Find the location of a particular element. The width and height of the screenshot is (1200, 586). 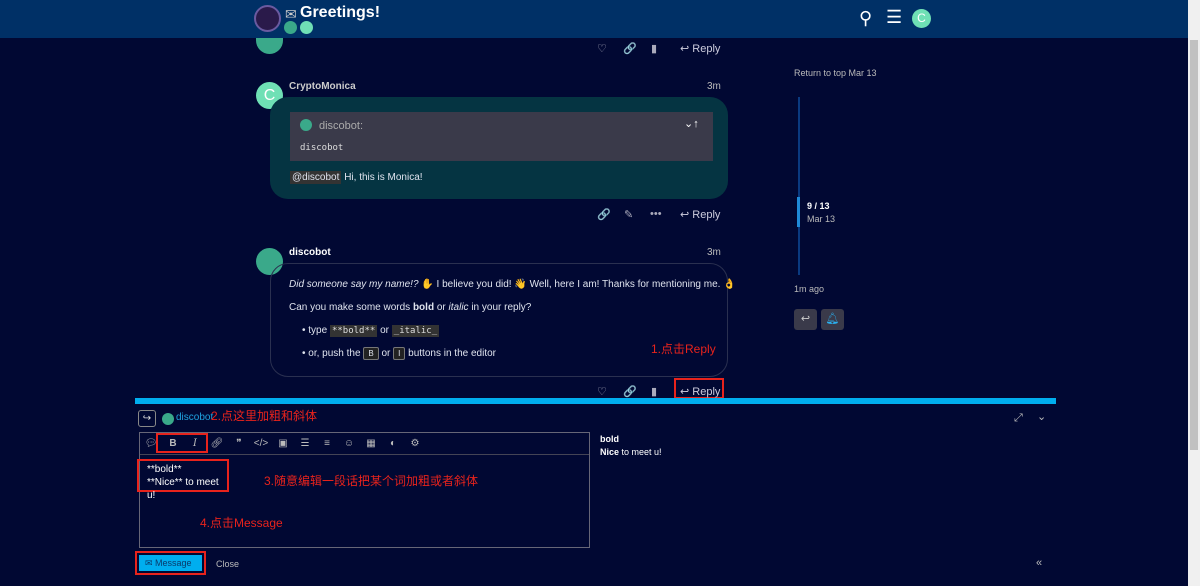

bold-text: Nice is located at coordinates (610, 452).